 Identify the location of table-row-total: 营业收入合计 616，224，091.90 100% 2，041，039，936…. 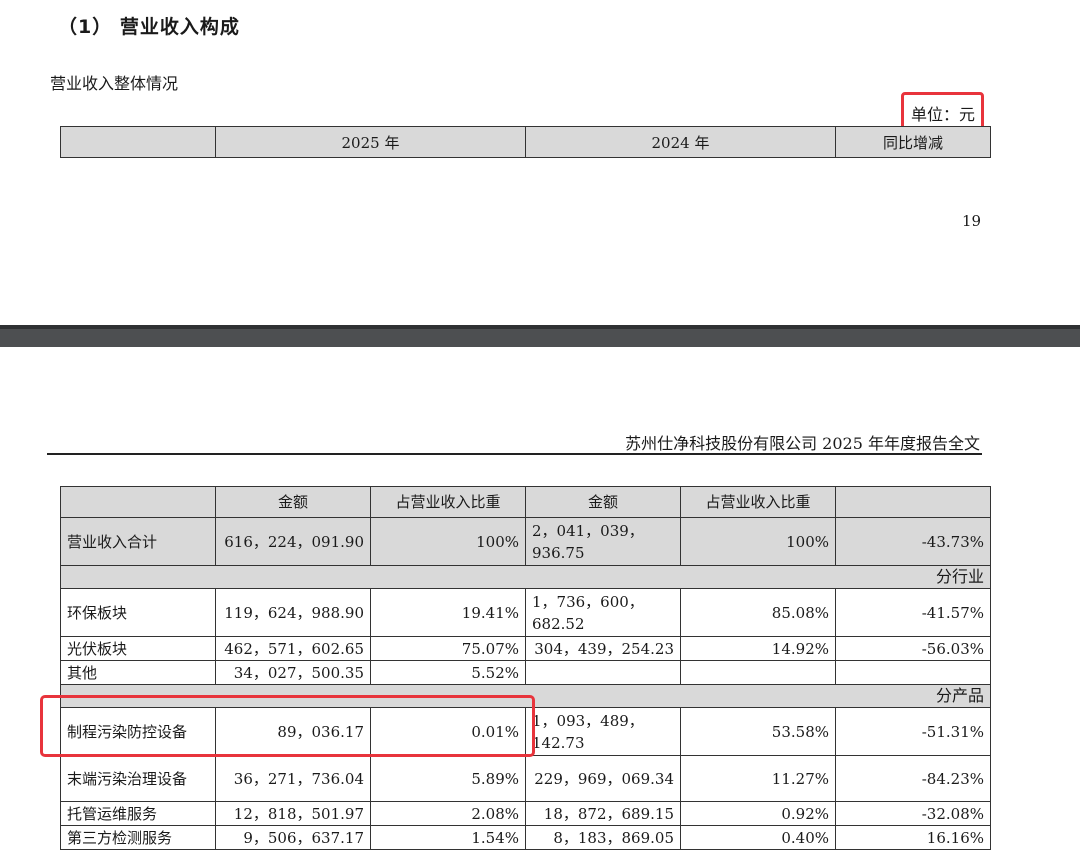
(525, 541).